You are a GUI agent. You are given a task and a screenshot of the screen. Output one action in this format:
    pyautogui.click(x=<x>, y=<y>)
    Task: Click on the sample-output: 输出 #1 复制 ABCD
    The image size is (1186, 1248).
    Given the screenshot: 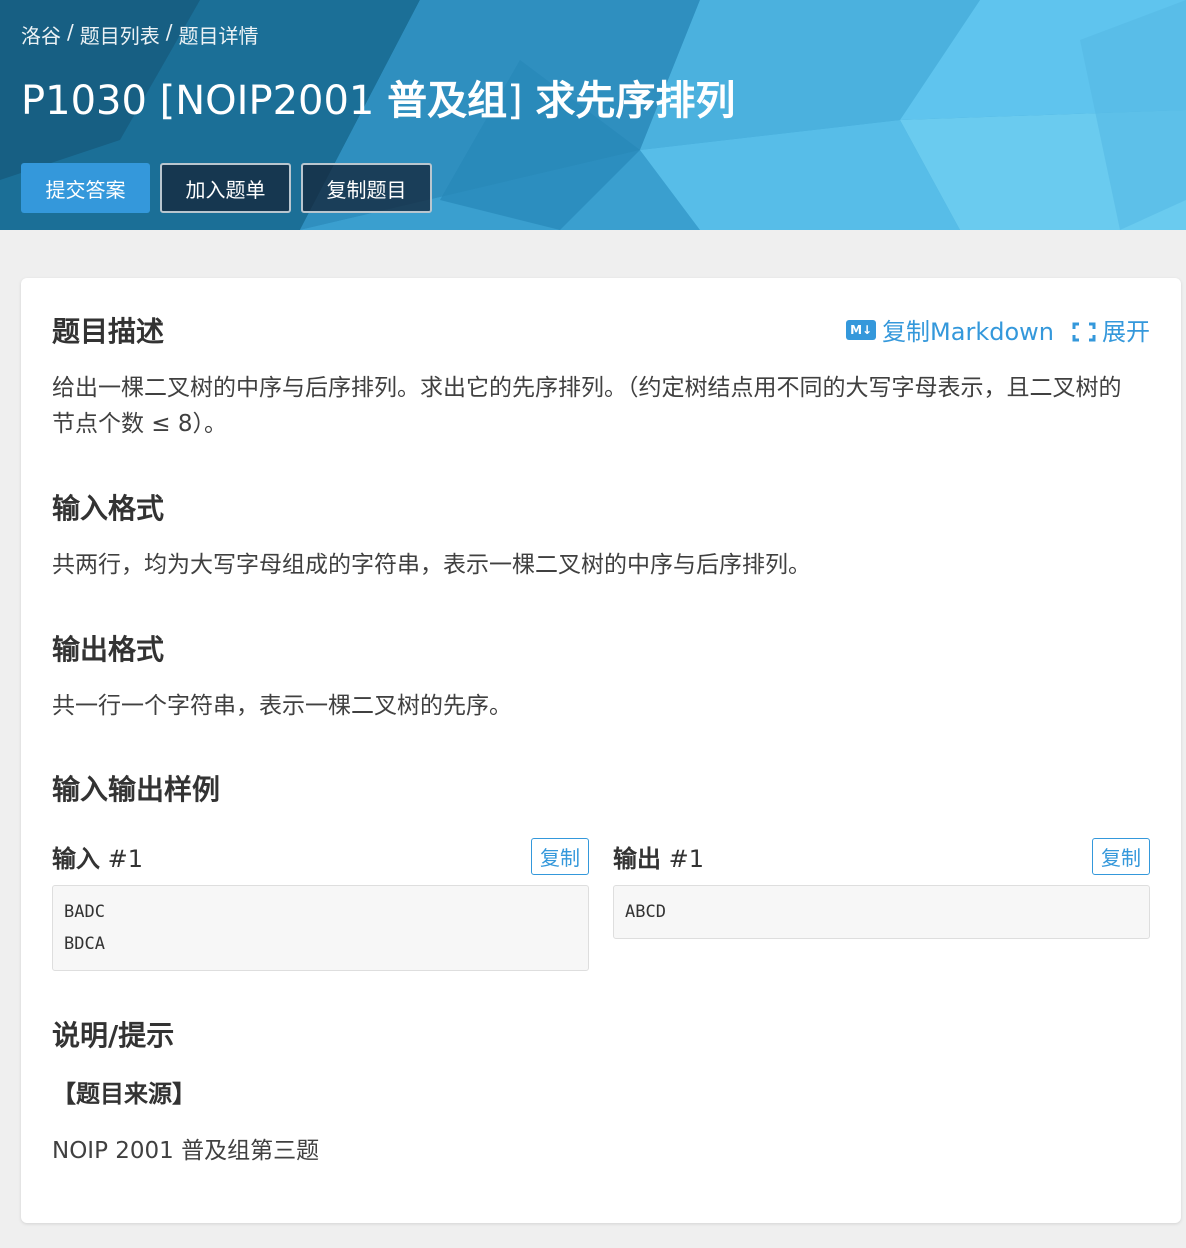 What is the action you would take?
    pyautogui.click(x=881, y=888)
    